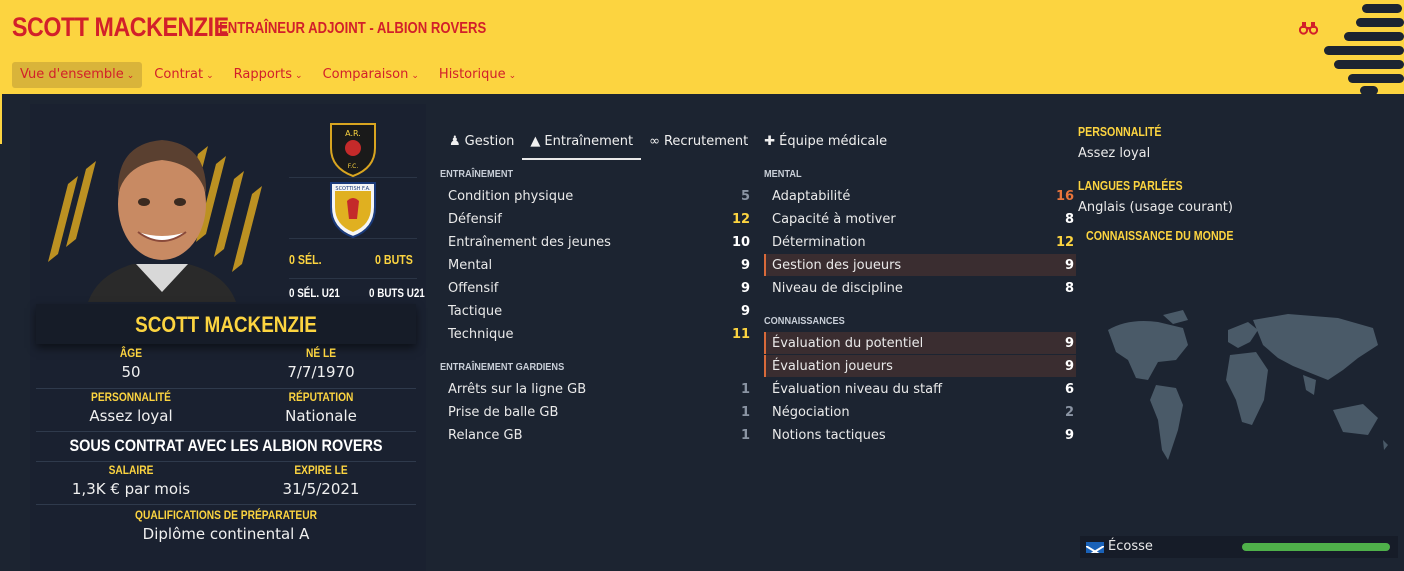  I want to click on born-value: 7/7/1970, so click(321, 372).